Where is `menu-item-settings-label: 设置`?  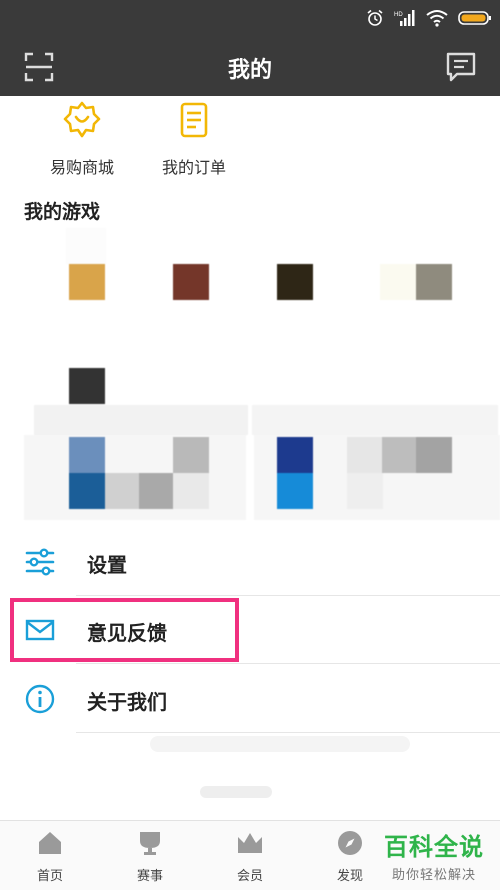
menu-item-settings-label: 设置 is located at coordinates (107, 565).